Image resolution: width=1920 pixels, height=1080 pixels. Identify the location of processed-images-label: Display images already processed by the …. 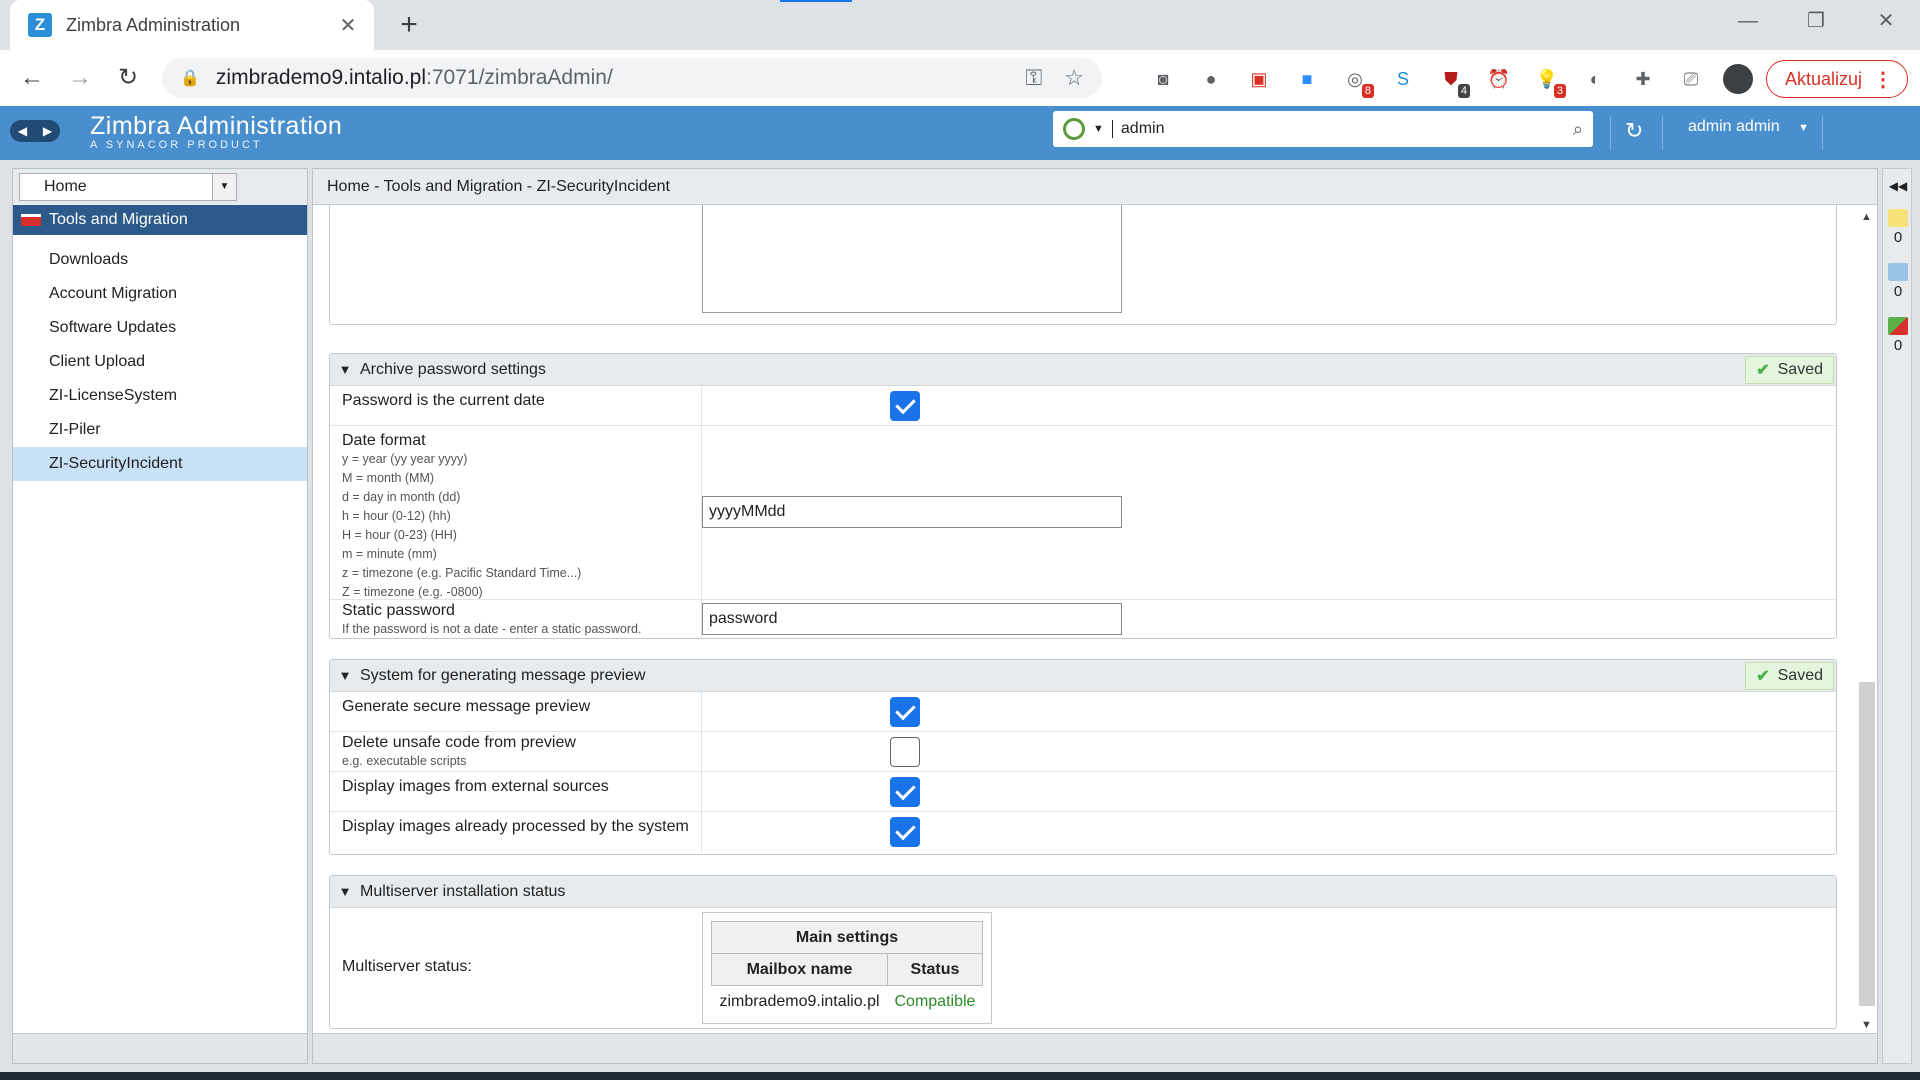
(516, 832).